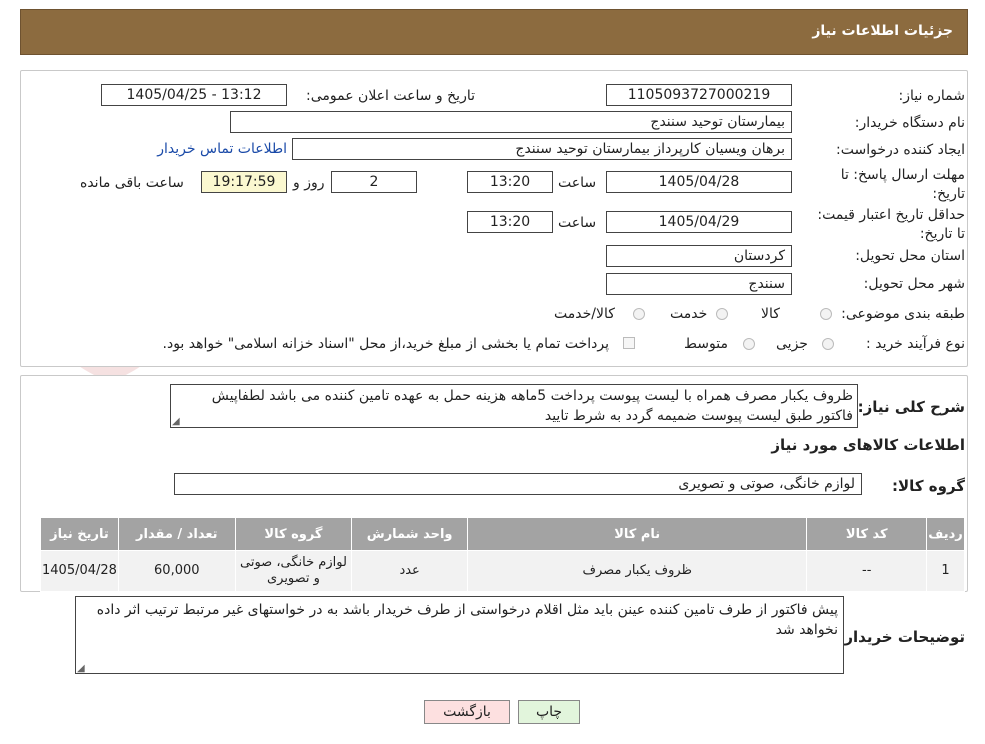 This screenshot has height=744, width=985. Describe the element at coordinates (914, 284) in the screenshot. I see `city-label: شهر محل تحویل:` at that location.